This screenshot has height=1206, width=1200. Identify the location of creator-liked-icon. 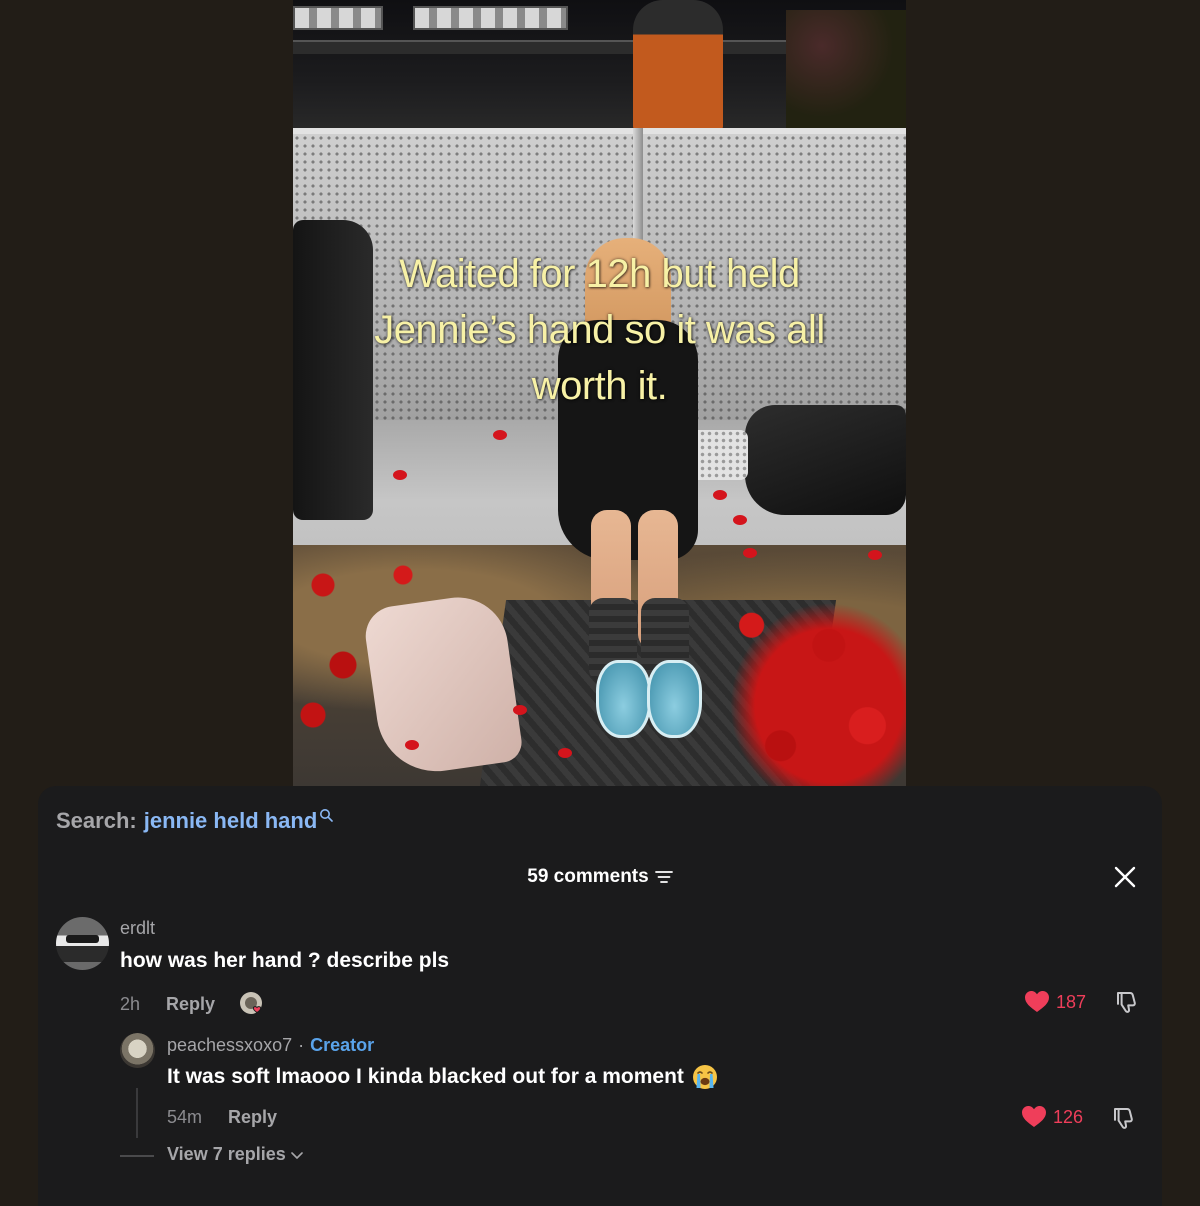
(251, 1003).